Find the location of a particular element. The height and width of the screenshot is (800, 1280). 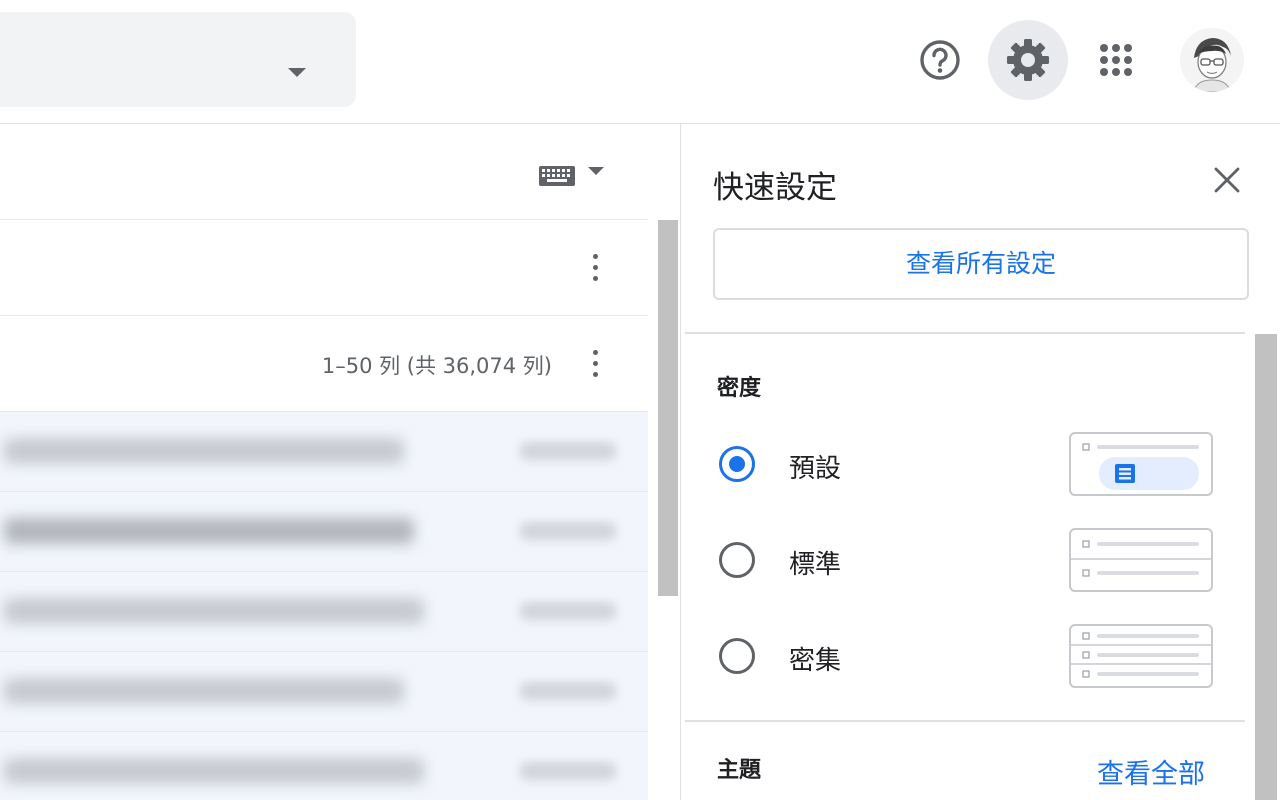

help-circle-icon is located at coordinates (940, 60).